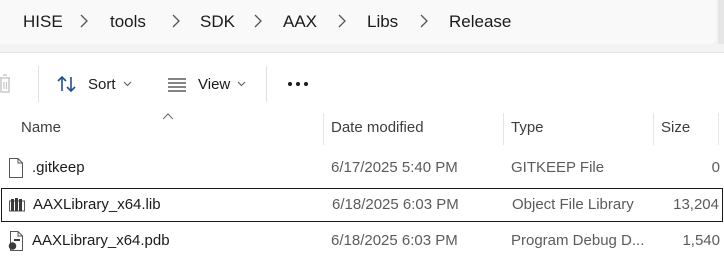 The image size is (724, 268). Describe the element at coordinates (177, 85) in the screenshot. I see `view-list-icon` at that location.